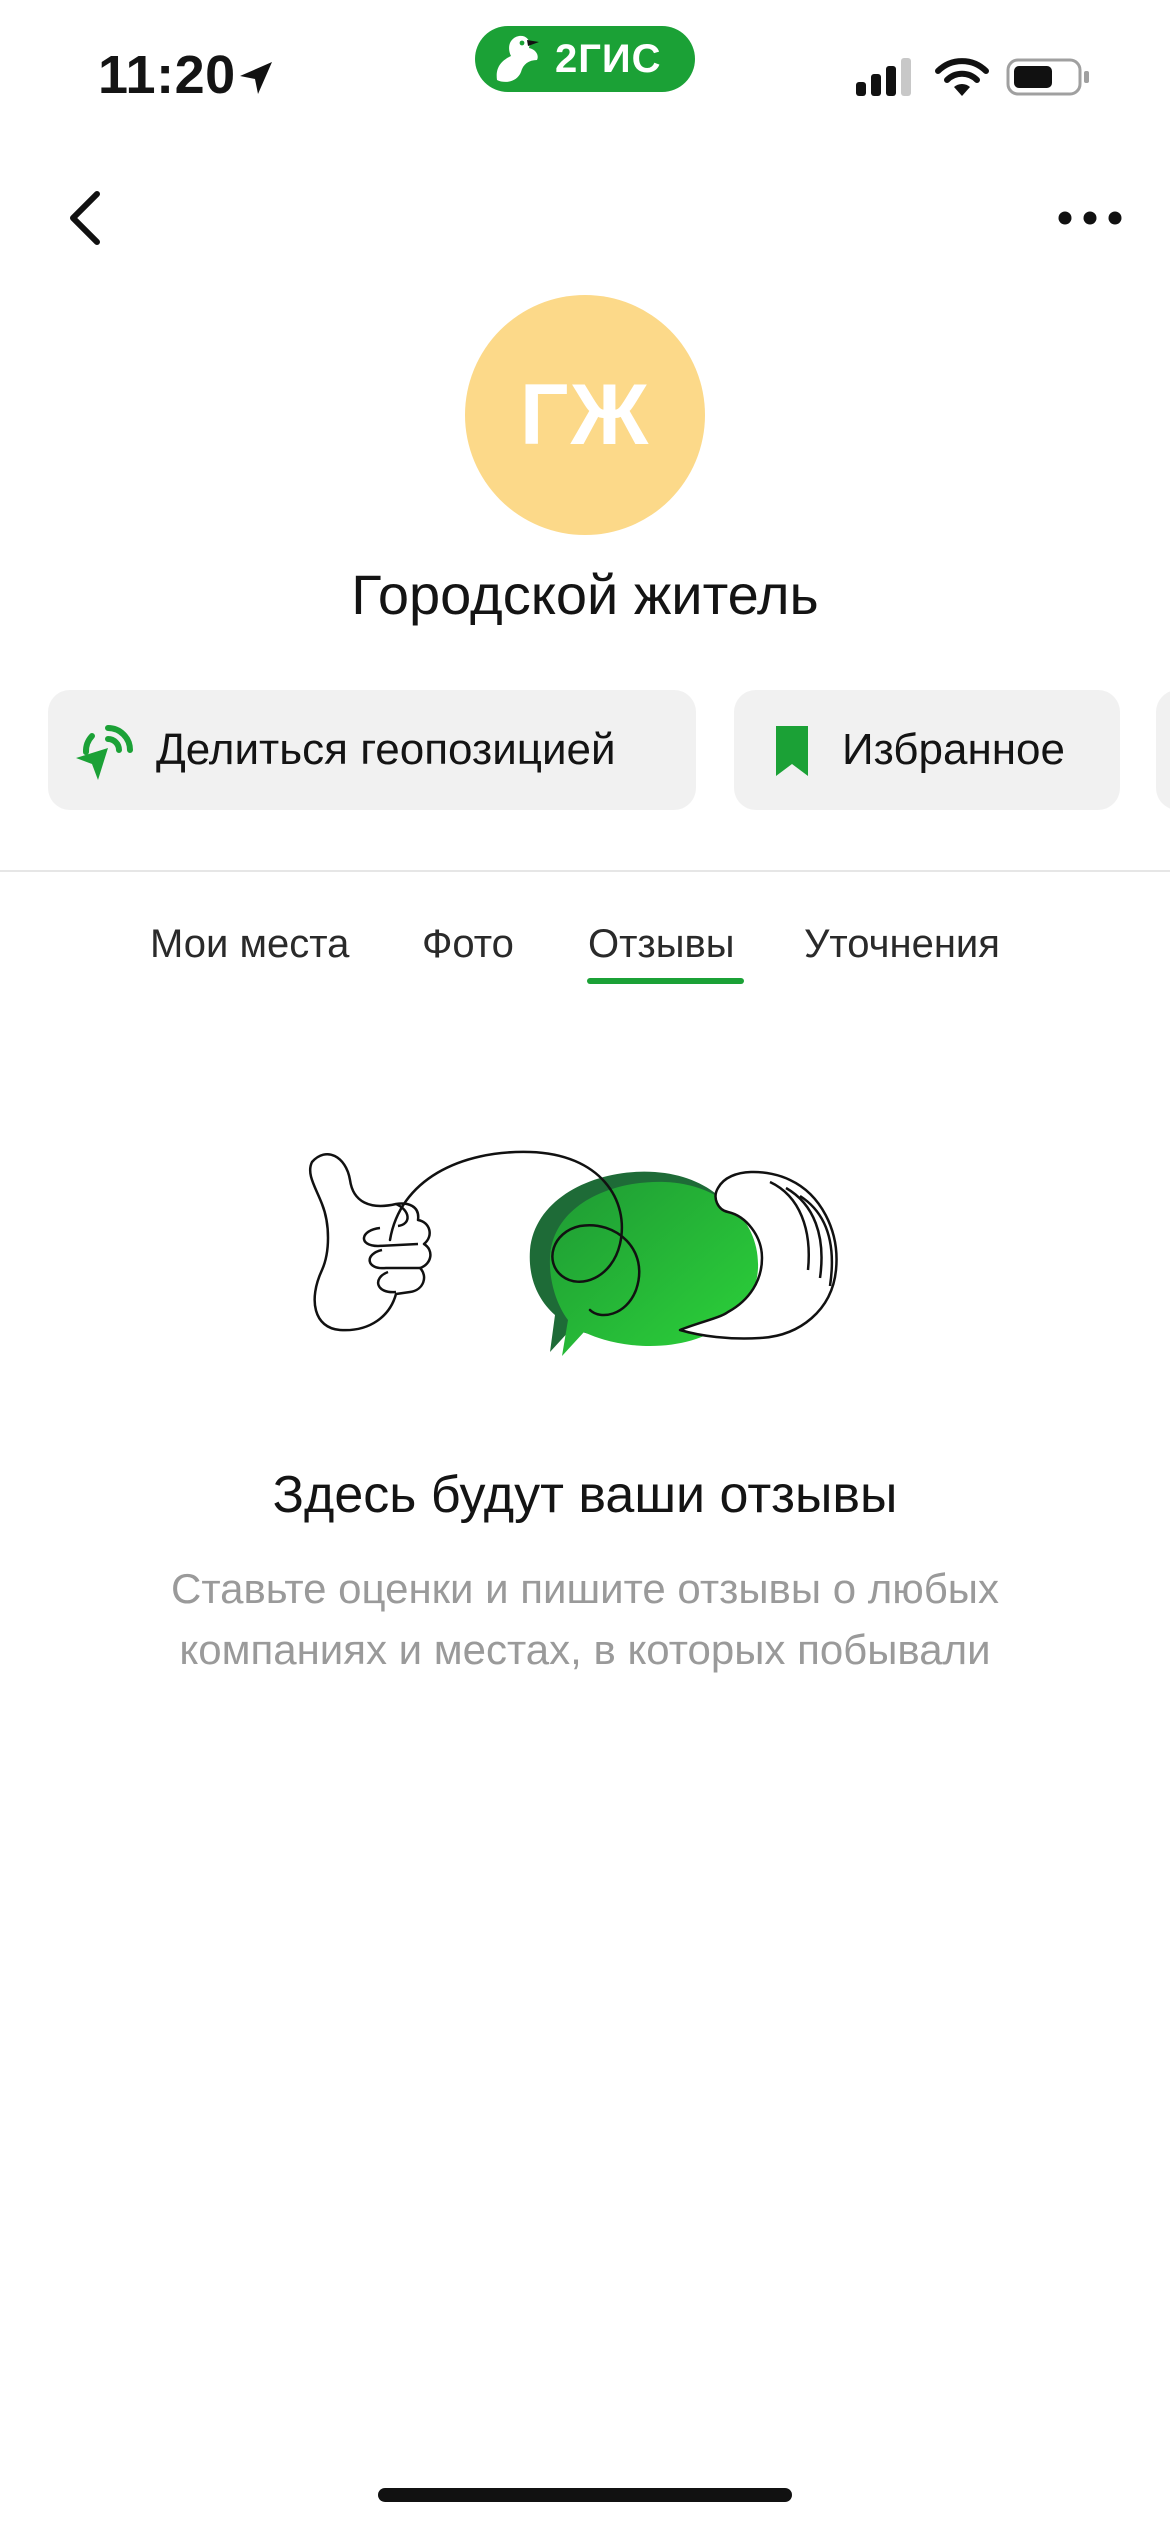  Describe the element at coordinates (883, 77) in the screenshot. I see `cellular-signal-icon` at that location.